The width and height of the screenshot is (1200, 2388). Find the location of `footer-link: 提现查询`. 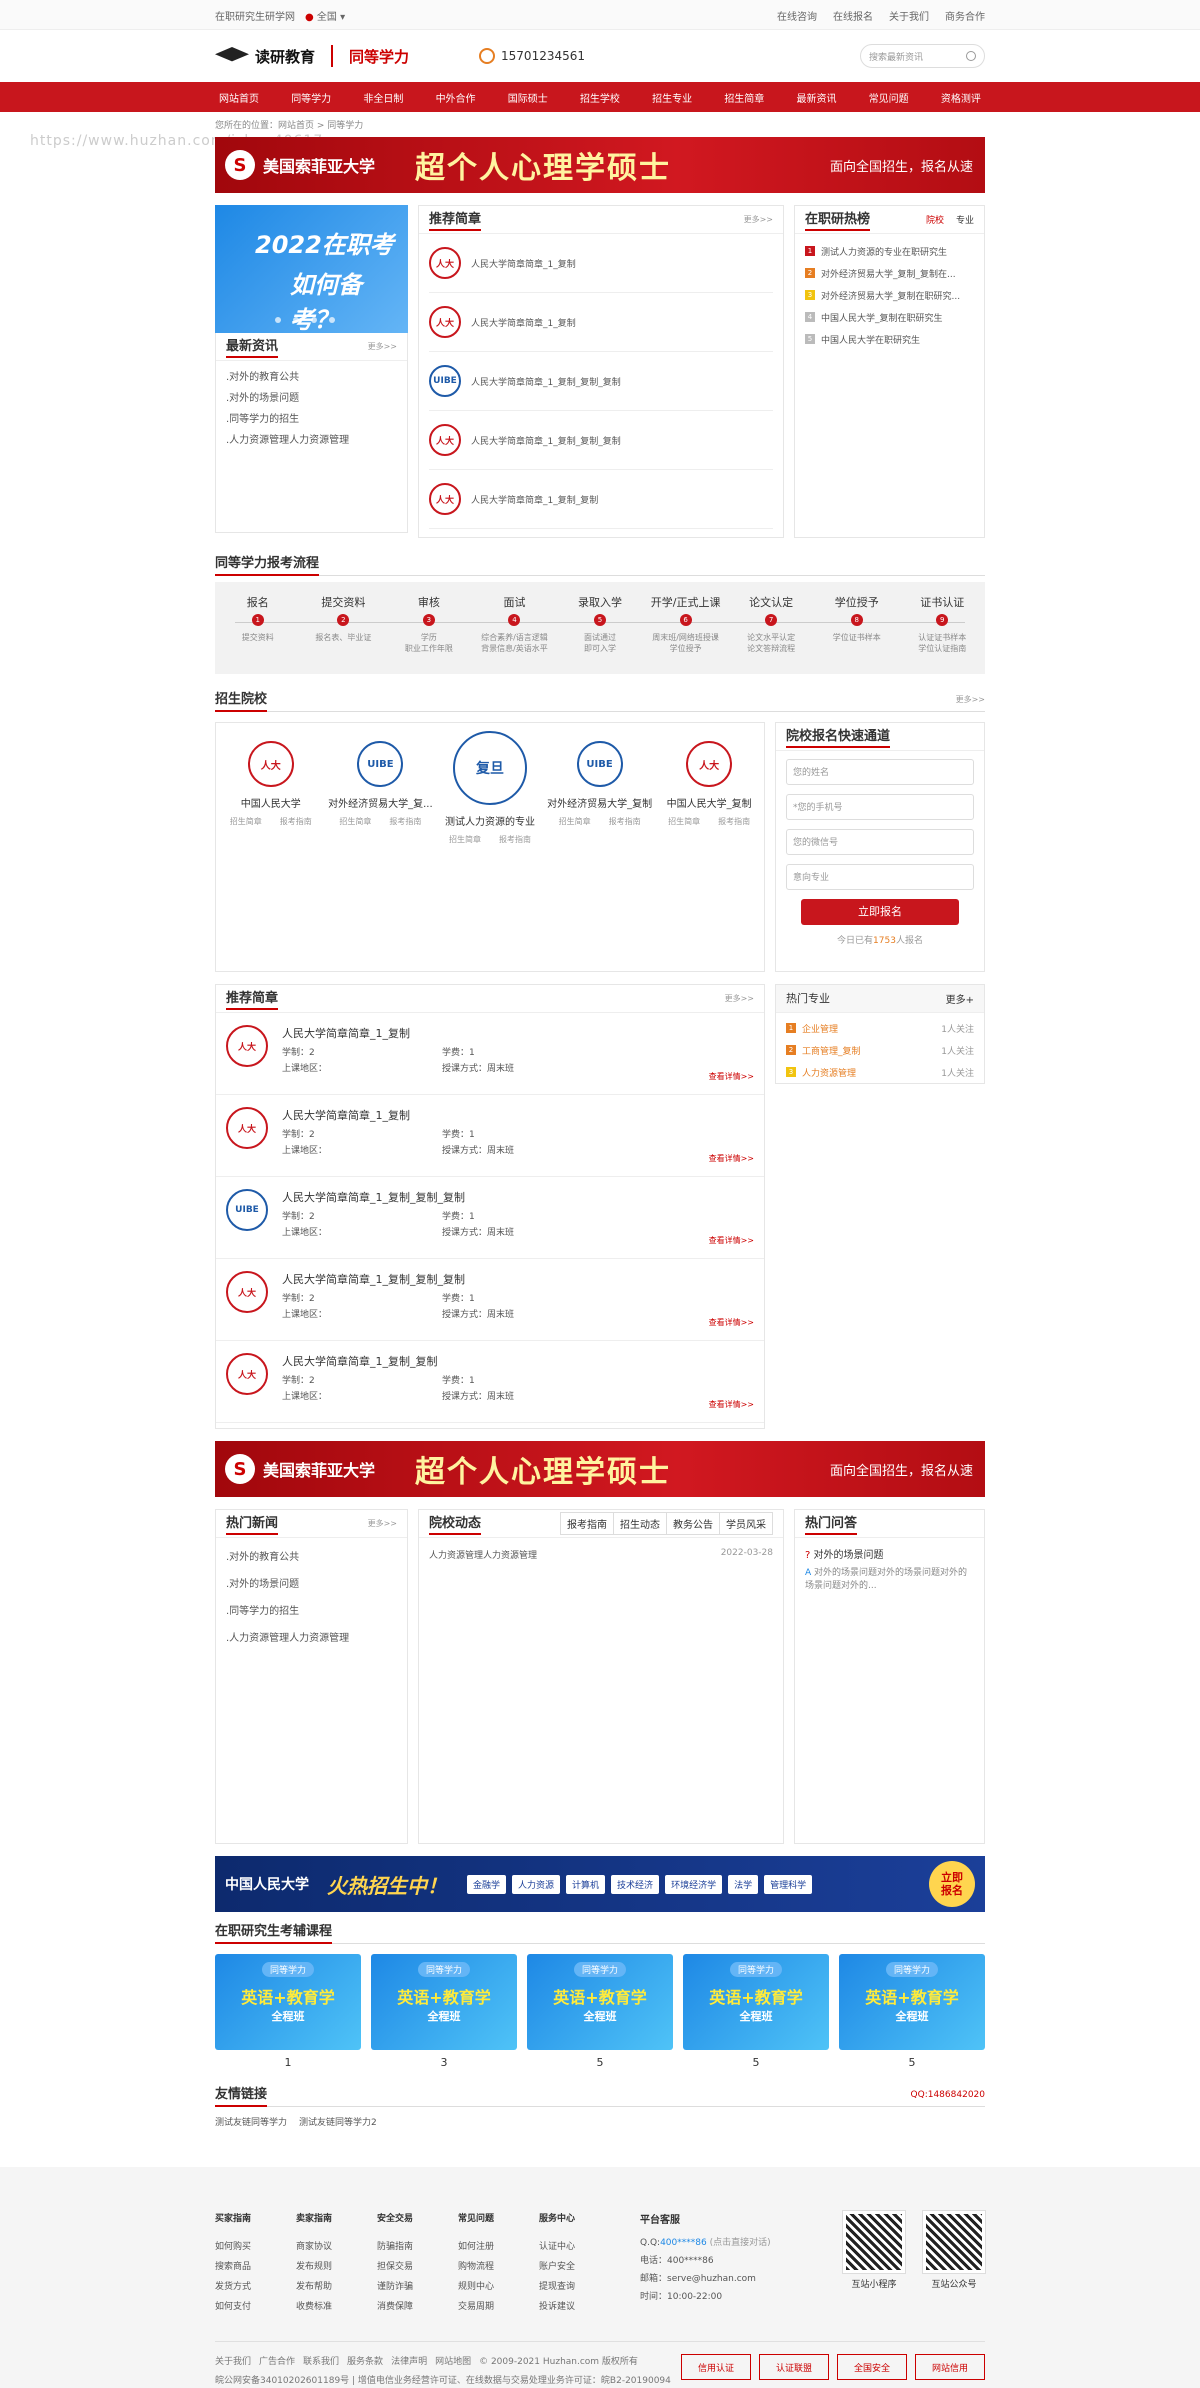

footer-link: 提现查询 is located at coordinates (579, 2289).